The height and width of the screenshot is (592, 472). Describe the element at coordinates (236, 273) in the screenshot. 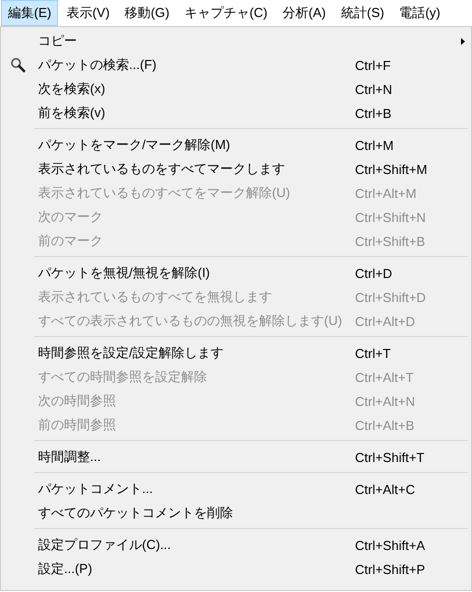

I see `menu-item: パケットを無視/無視を解除(I) Ctrl+D` at that location.